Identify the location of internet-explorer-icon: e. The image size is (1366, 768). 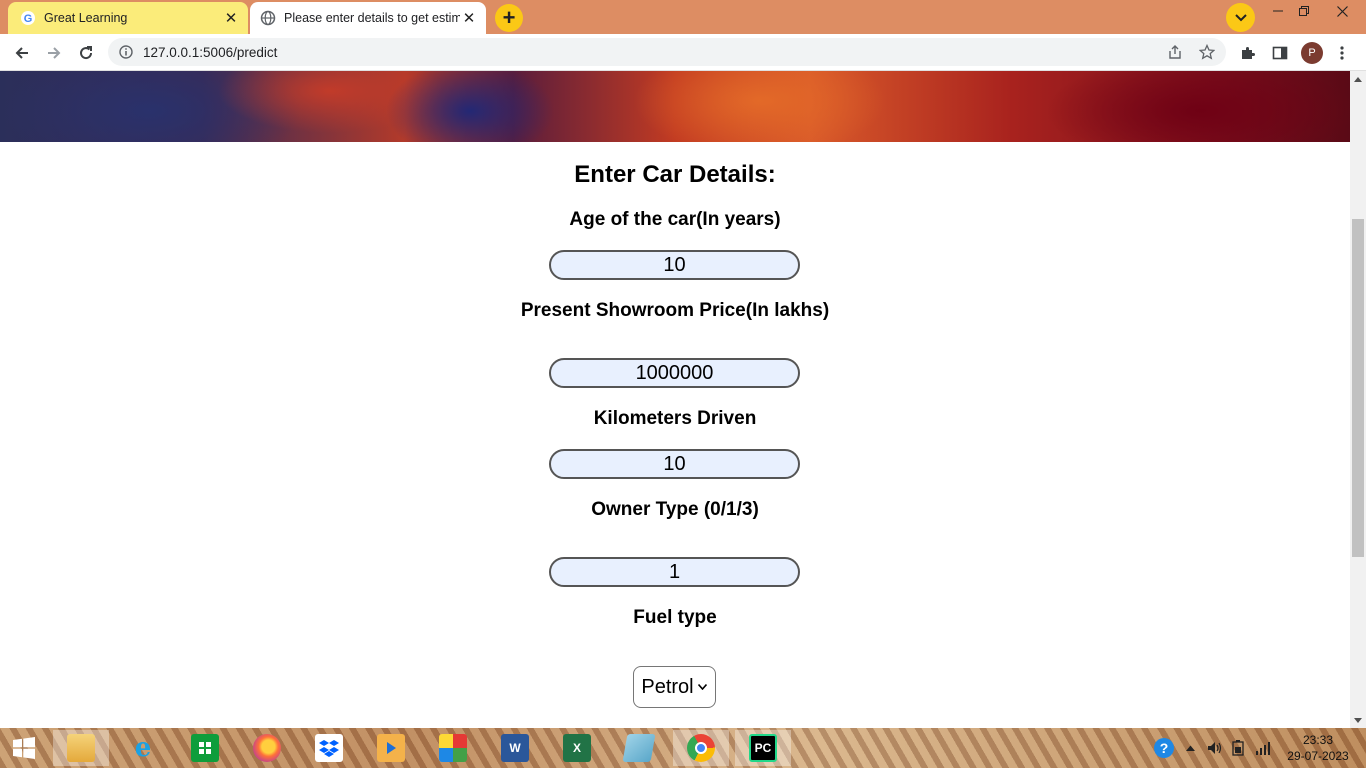
(143, 748).